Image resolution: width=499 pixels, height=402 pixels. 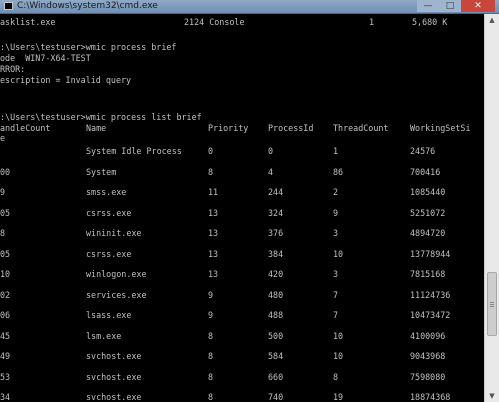 What do you see at coordinates (276, 295) in the screenshot?
I see `cell-processid: 480` at bounding box center [276, 295].